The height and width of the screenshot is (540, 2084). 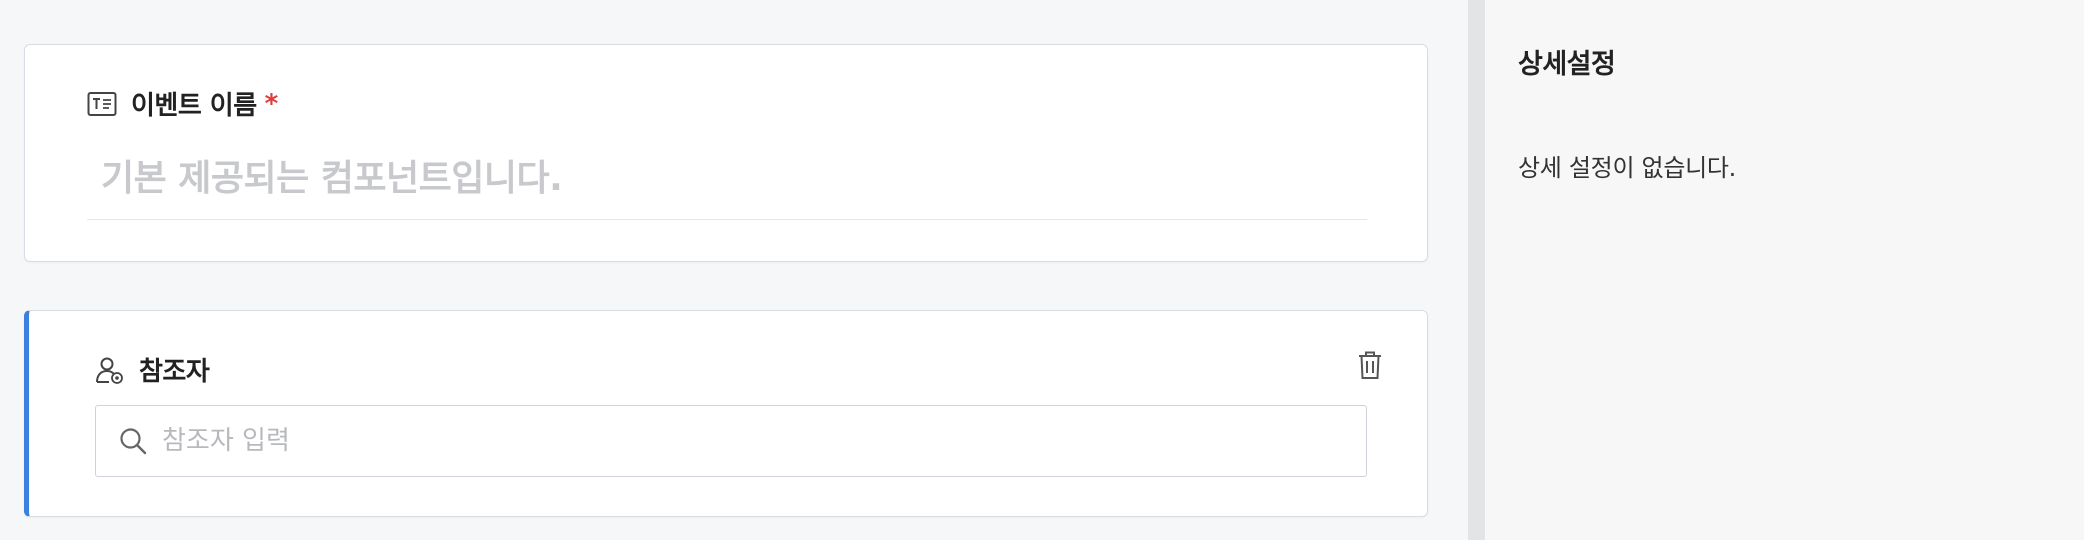 What do you see at coordinates (194, 106) in the screenshot?
I see `field-label: 이벤트 이름` at bounding box center [194, 106].